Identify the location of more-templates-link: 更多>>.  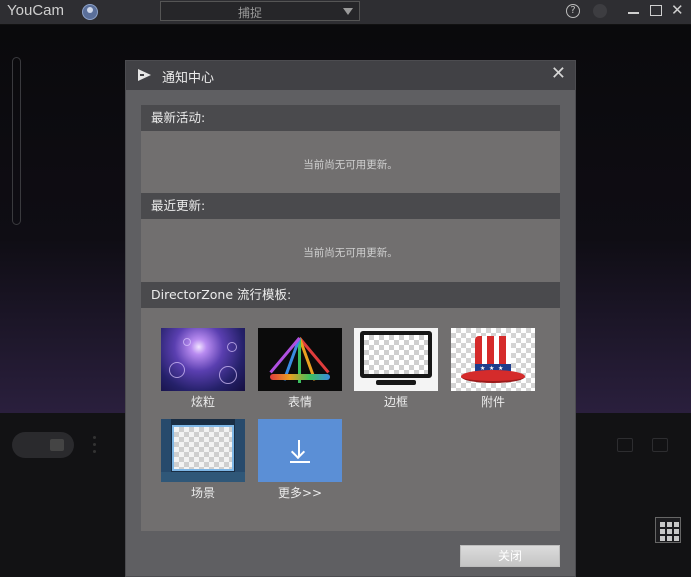
(300, 460).